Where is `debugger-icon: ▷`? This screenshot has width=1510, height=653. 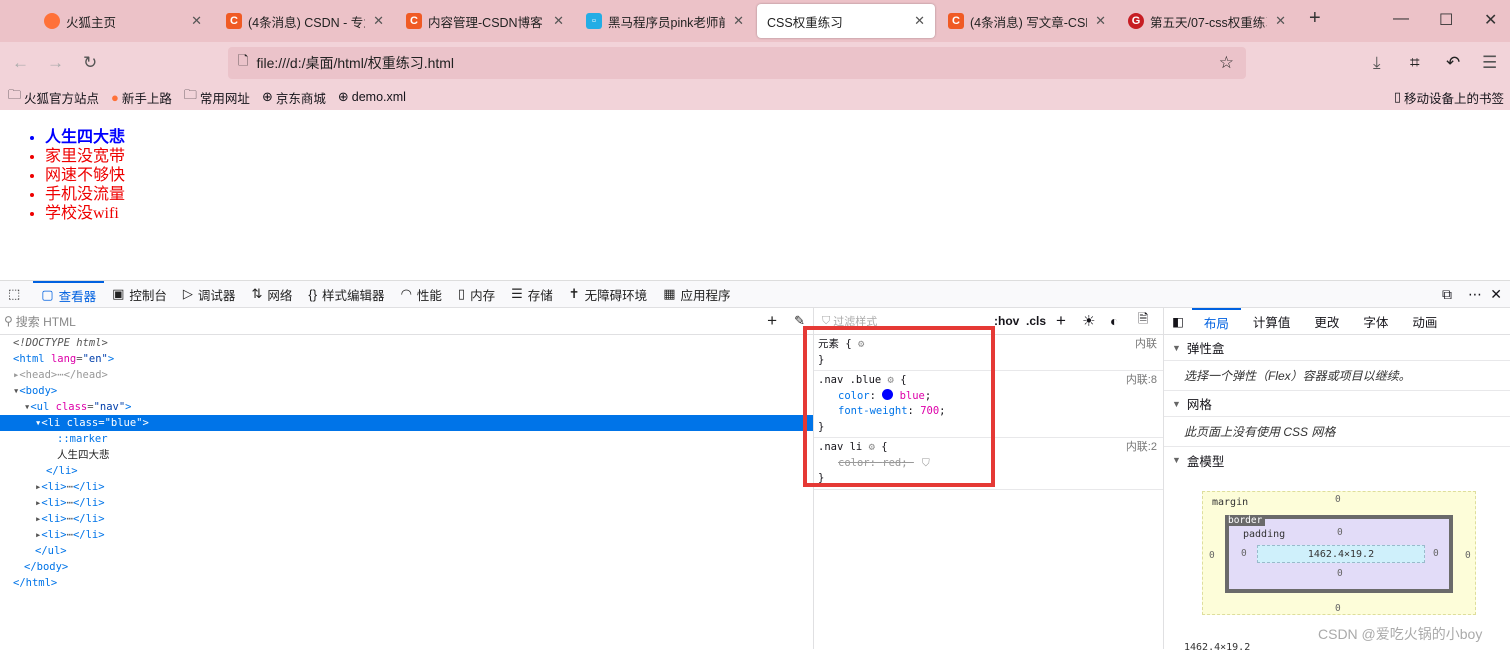
debugger-icon: ▷ is located at coordinates (187, 293).